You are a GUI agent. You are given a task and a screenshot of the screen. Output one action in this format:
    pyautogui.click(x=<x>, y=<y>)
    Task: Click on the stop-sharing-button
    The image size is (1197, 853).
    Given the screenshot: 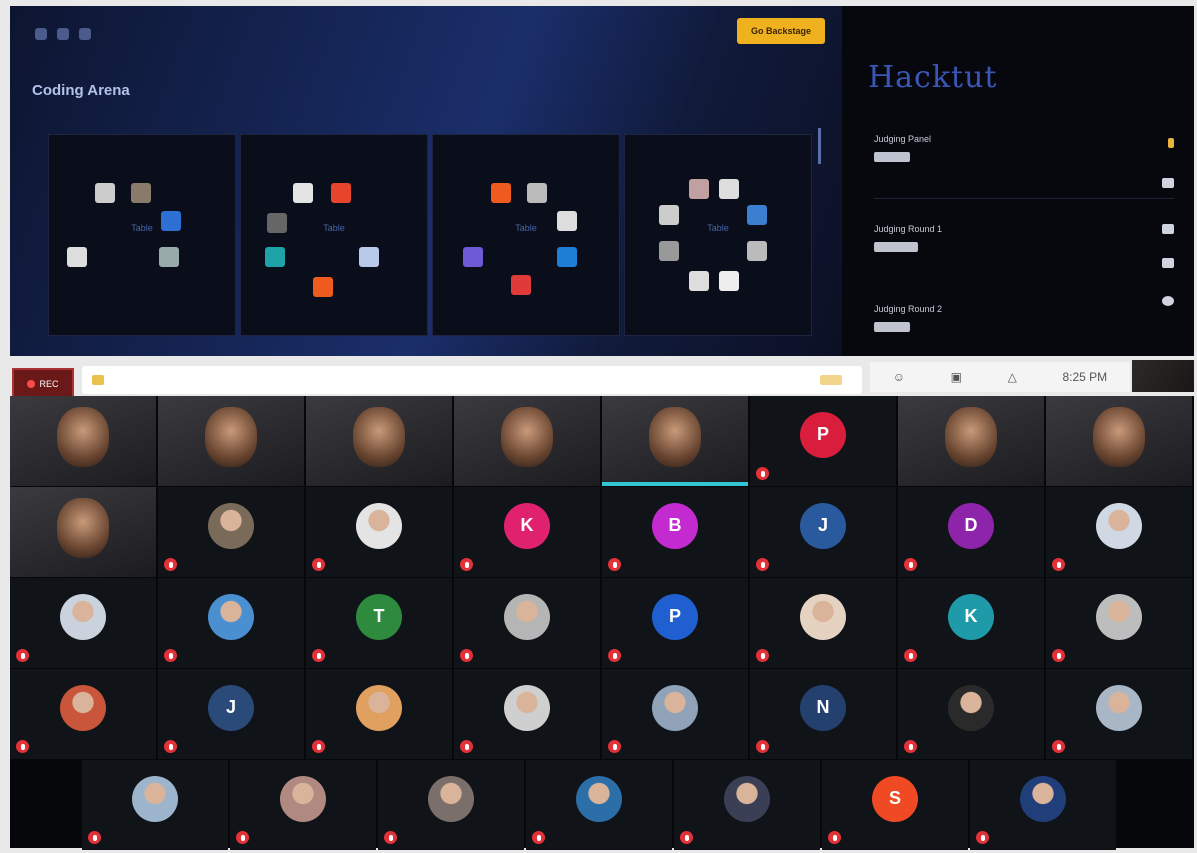 What is the action you would take?
    pyautogui.click(x=831, y=380)
    